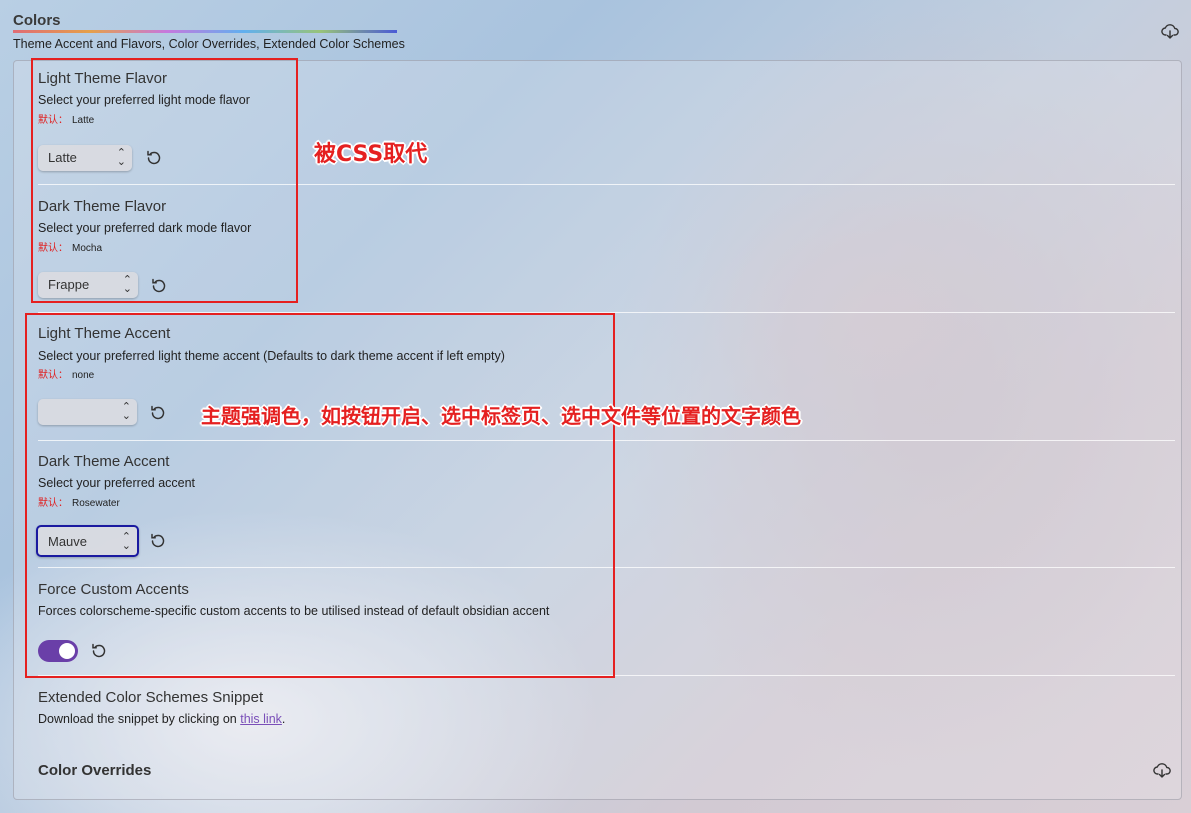 The image size is (1191, 813). Describe the element at coordinates (261, 719) in the screenshot. I see `snippet-link: this link` at that location.